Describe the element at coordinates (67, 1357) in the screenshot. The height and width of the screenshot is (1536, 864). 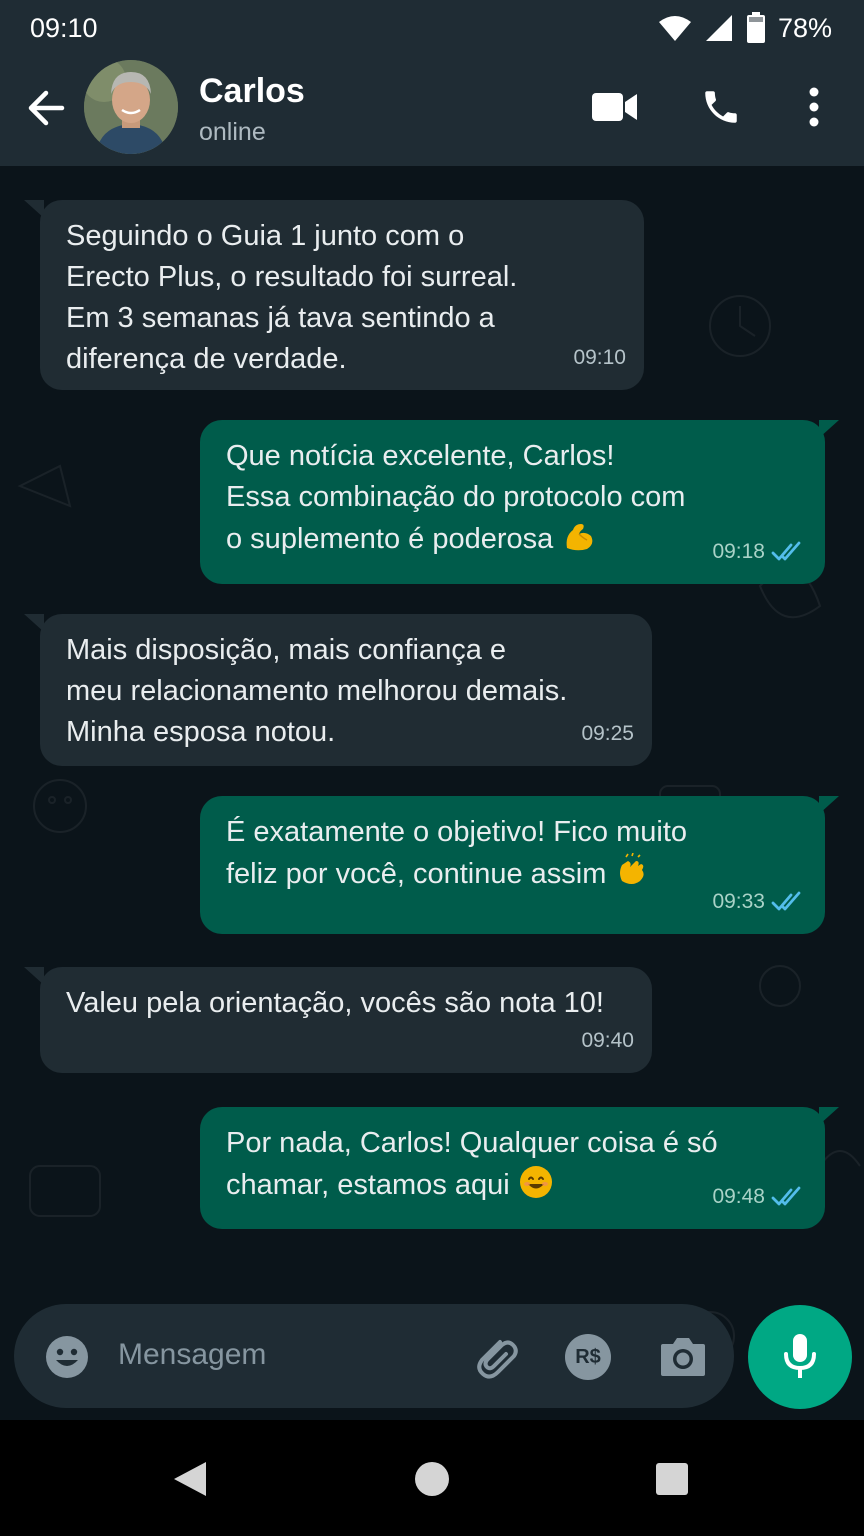
I see `emoji-icon` at that location.